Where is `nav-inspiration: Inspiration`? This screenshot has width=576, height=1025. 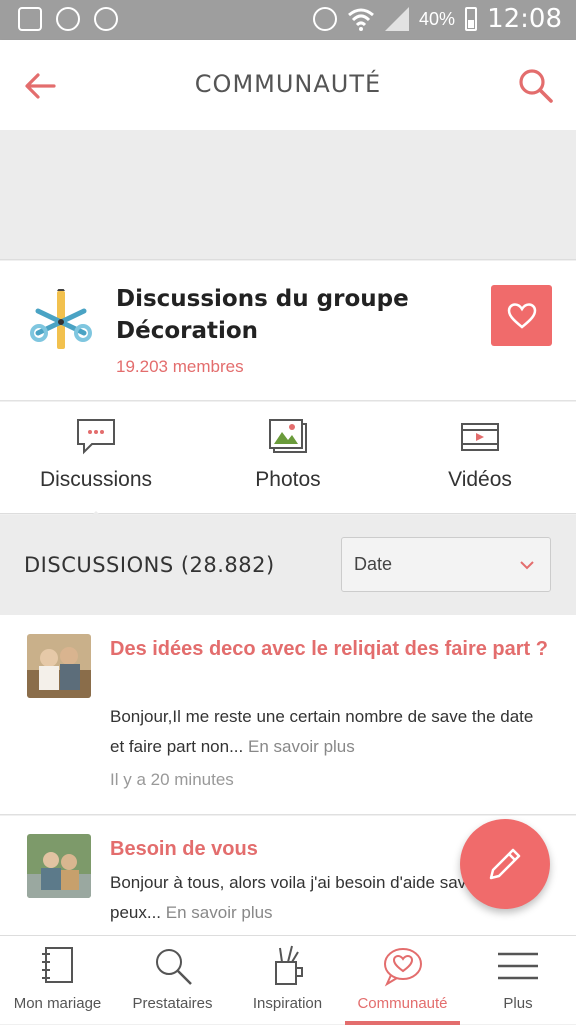 nav-inspiration: Inspiration is located at coordinates (287, 980).